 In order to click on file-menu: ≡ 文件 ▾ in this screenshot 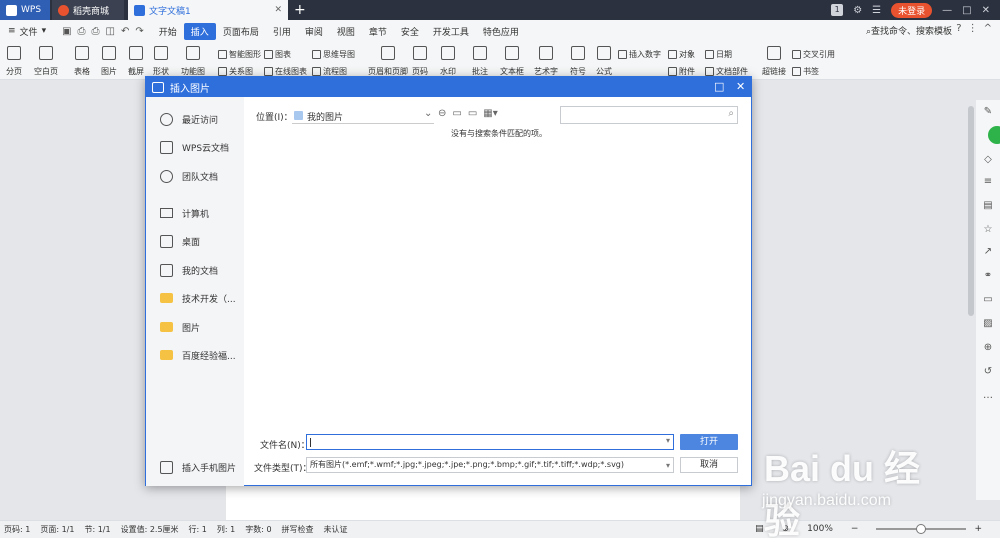, I will do `click(27, 31)`.